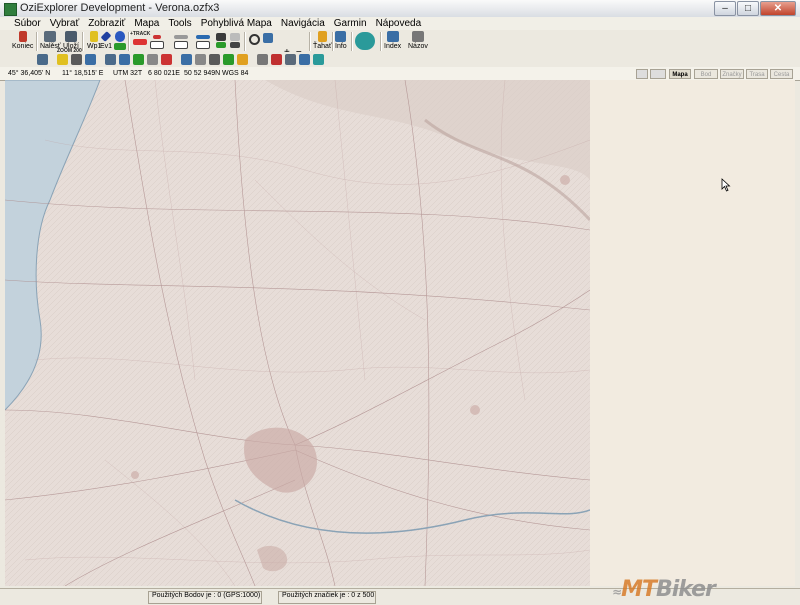 This screenshot has width=800, height=605. I want to click on info-button: Info, so click(341, 41).